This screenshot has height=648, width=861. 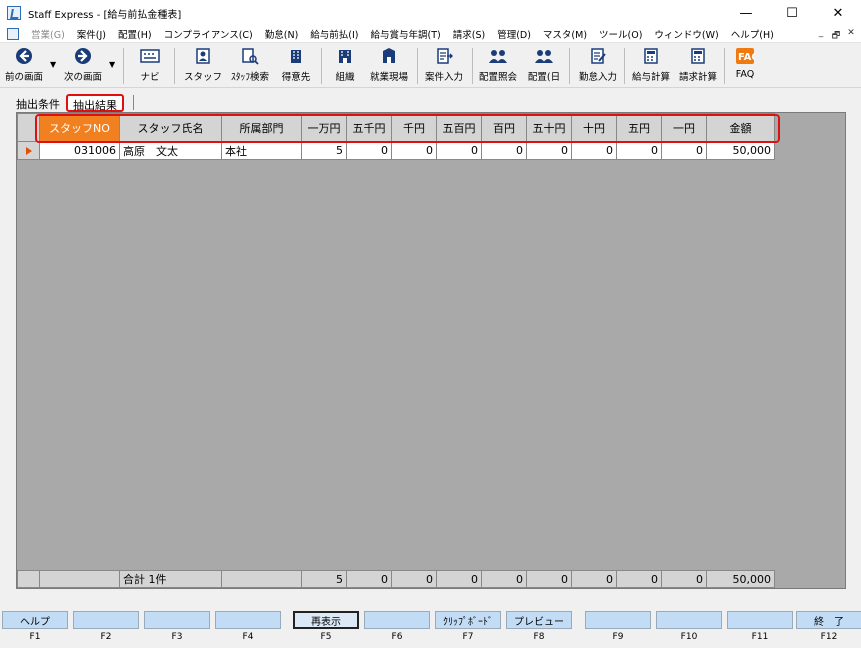 What do you see at coordinates (618, 620) in the screenshot?
I see `f9-button` at bounding box center [618, 620].